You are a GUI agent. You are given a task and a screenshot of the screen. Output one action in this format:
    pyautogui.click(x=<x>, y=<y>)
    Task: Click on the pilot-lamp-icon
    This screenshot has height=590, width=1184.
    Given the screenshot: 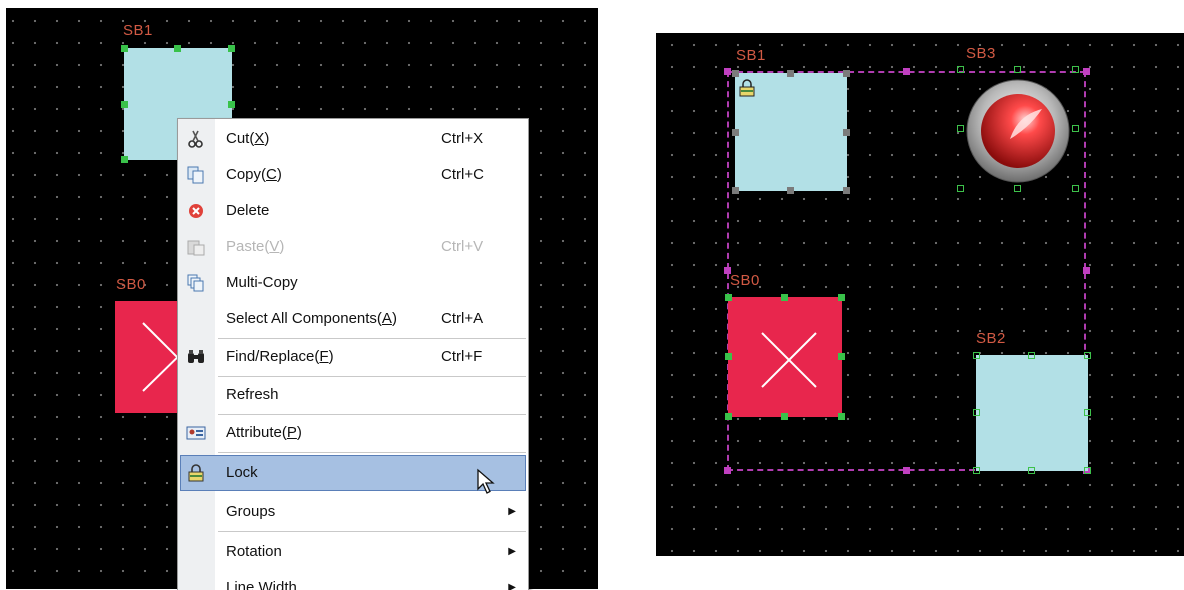 What is the action you would take?
    pyautogui.click(x=1018, y=131)
    